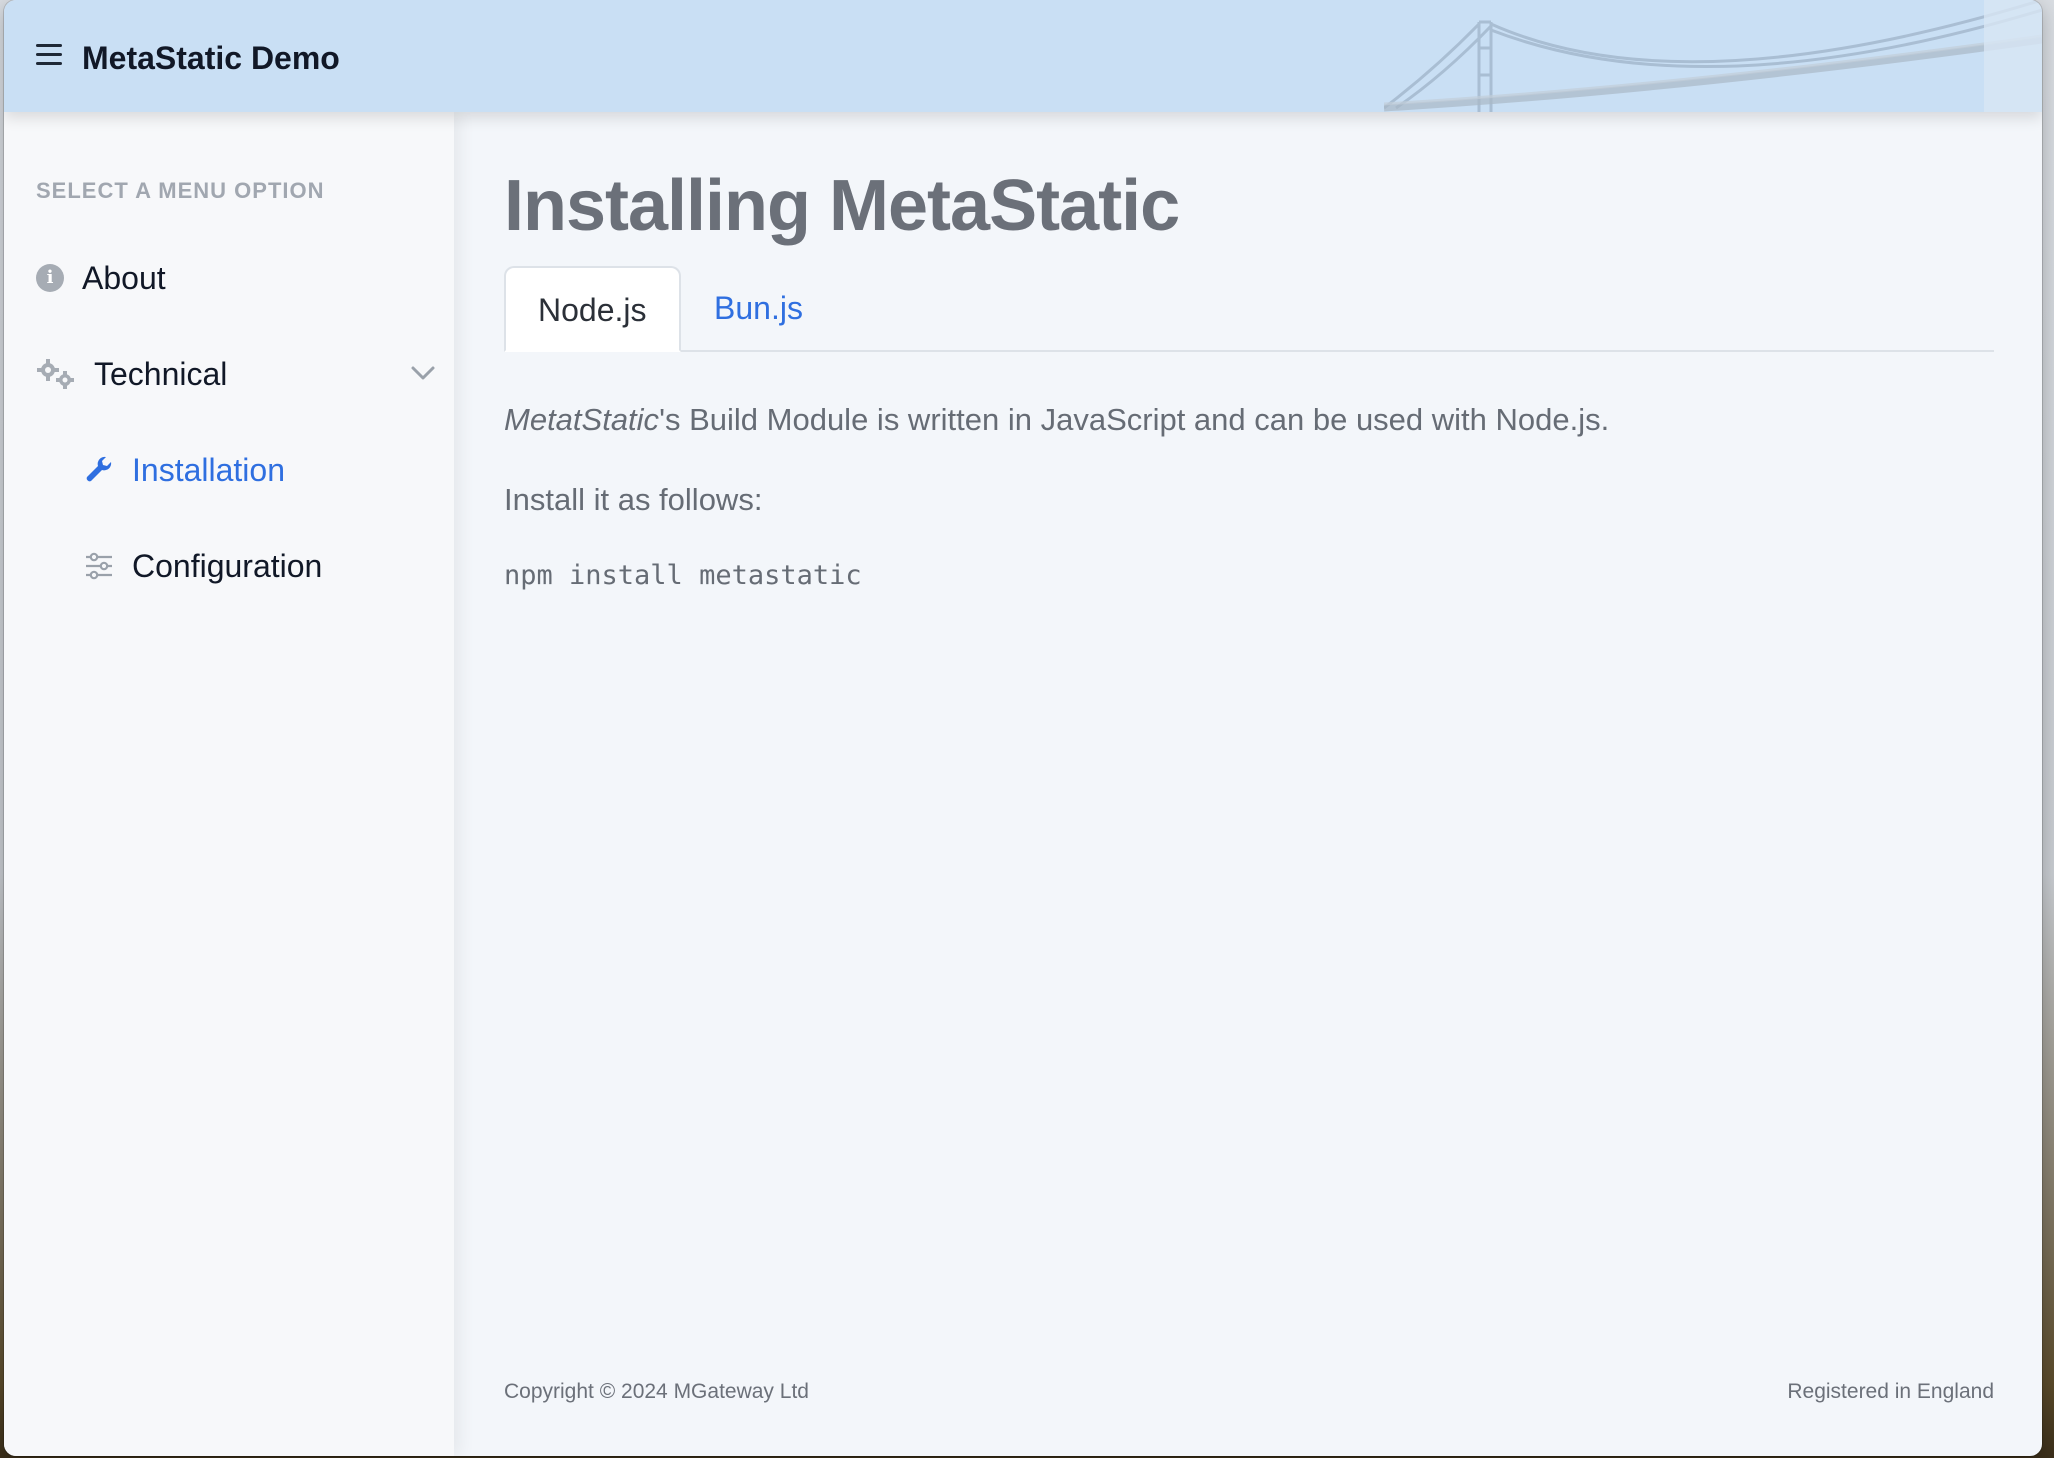  What do you see at coordinates (683, 575) in the screenshot?
I see `install-command: npm install metastatic` at bounding box center [683, 575].